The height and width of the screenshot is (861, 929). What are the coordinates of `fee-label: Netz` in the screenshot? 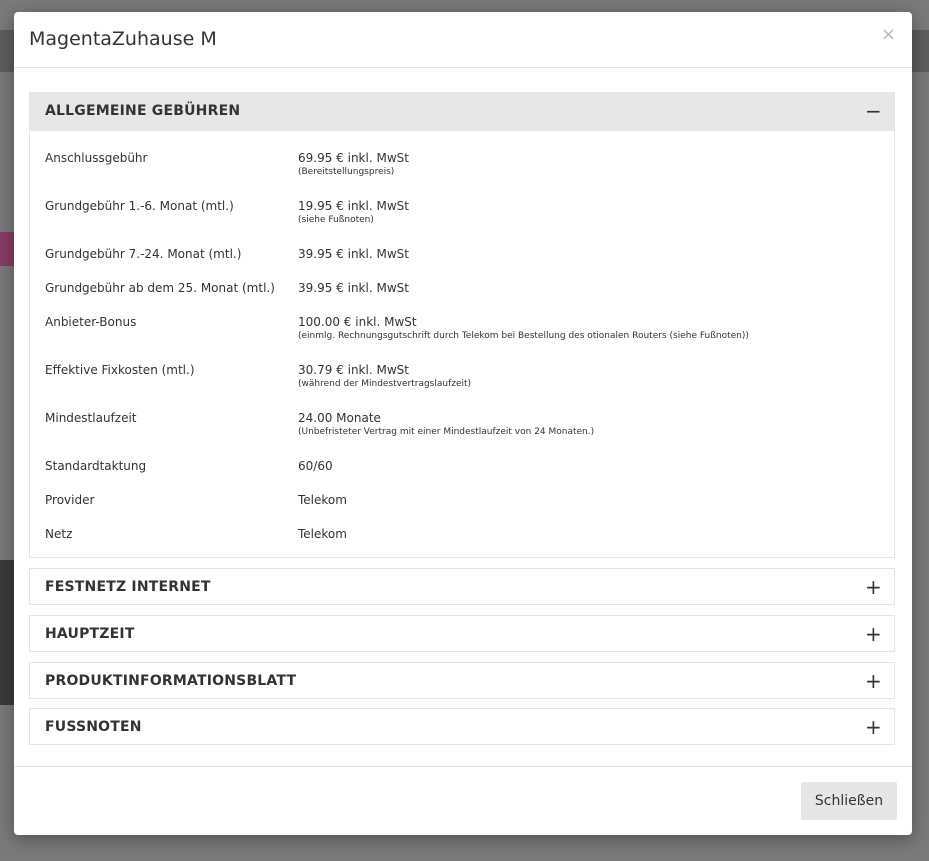 It's located at (59, 534).